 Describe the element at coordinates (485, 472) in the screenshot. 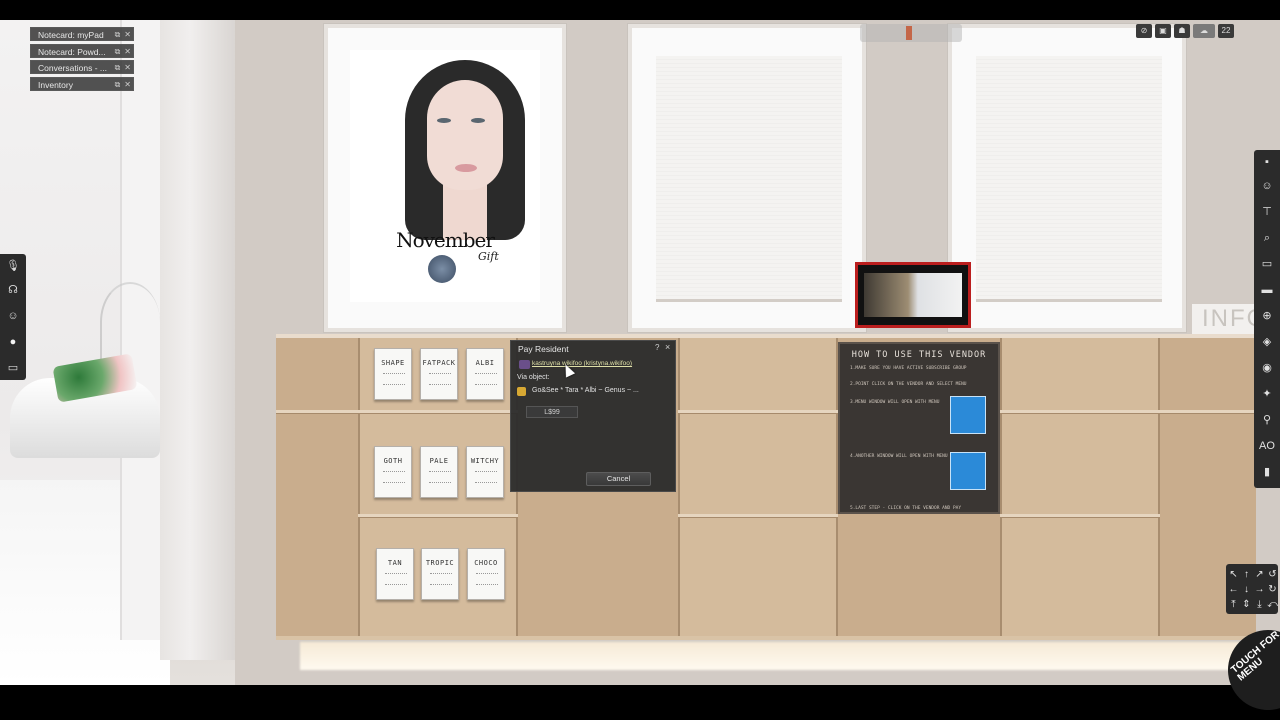

I see `vendor-card: WITCHY` at that location.